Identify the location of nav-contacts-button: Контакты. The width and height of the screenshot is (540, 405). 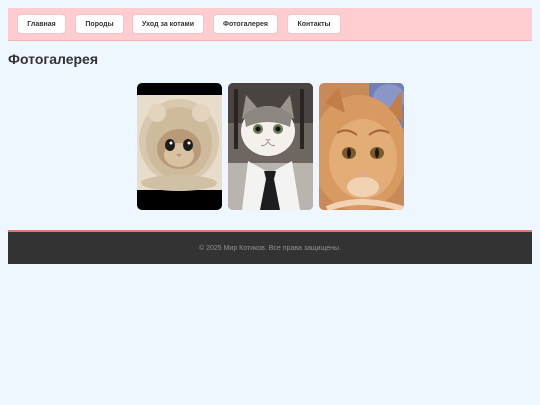
(314, 24).